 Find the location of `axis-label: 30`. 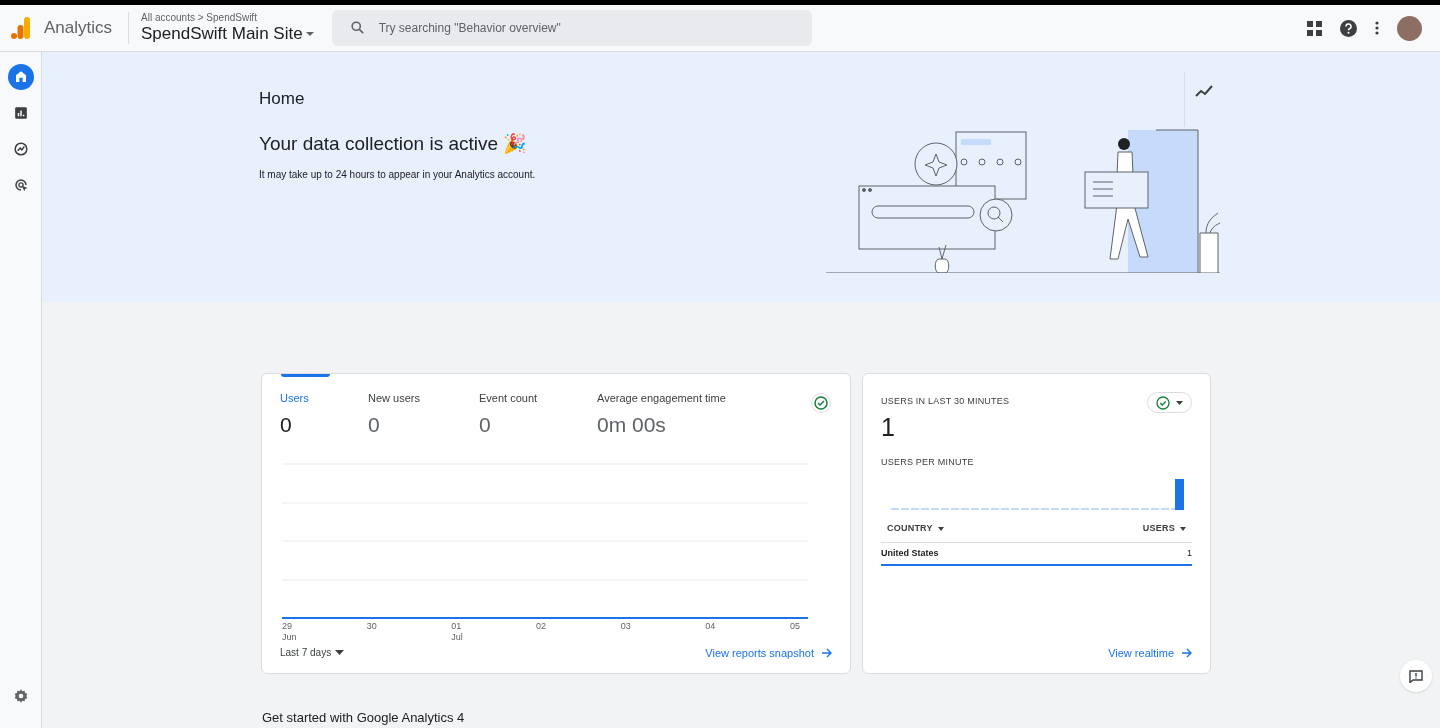

axis-label: 30 is located at coordinates (372, 627).